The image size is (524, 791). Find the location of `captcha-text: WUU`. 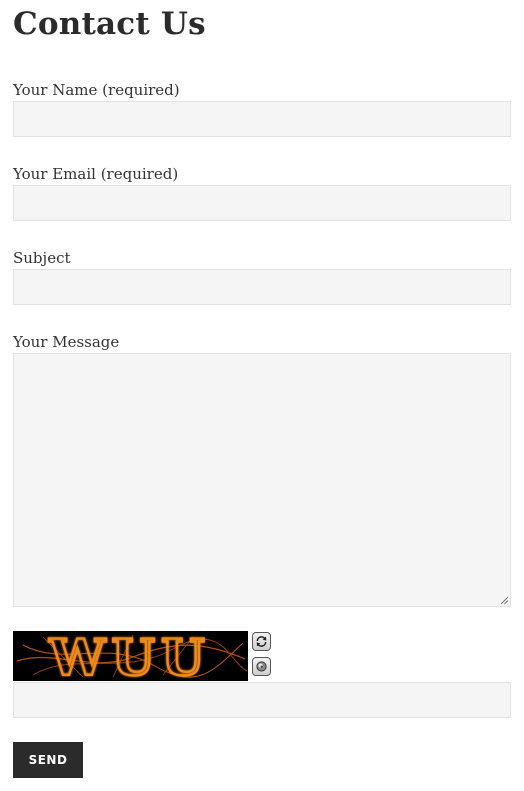

captcha-text: WUU is located at coordinates (129, 656).